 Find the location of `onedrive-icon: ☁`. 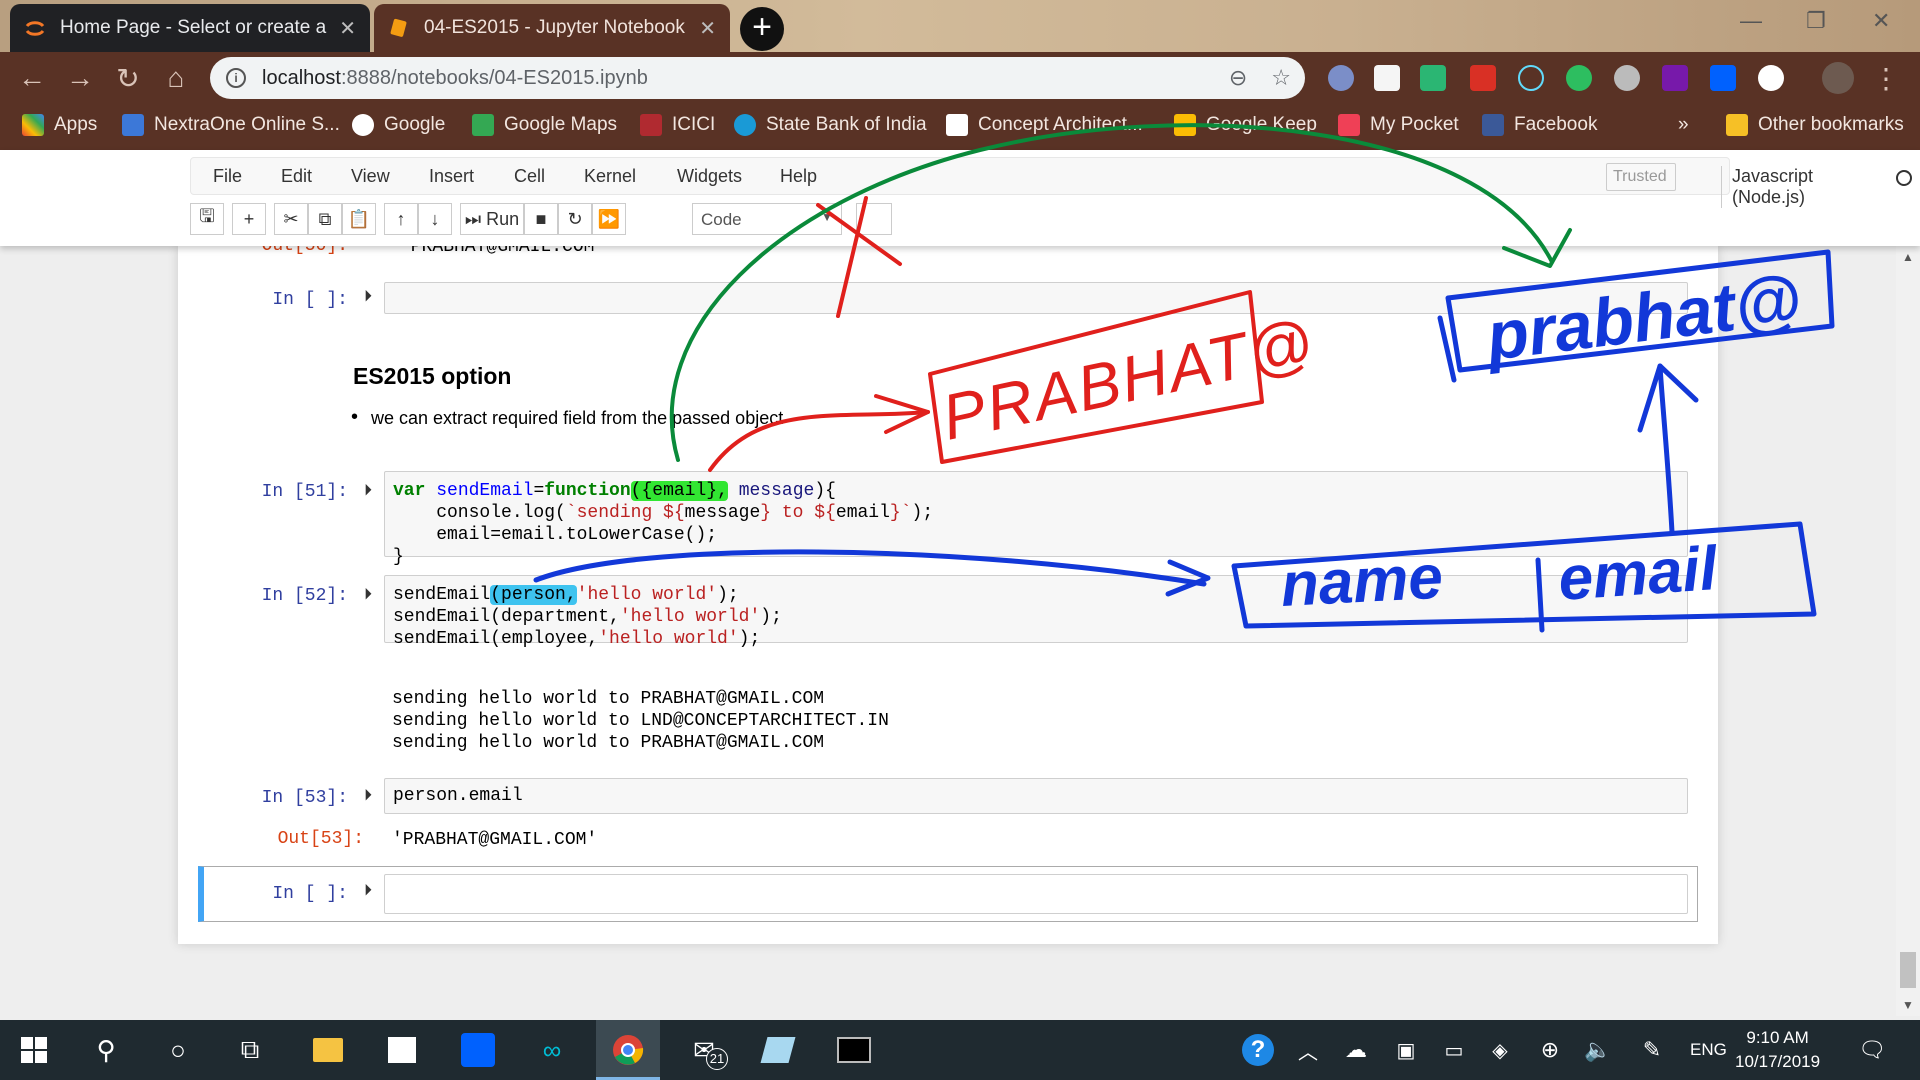

onedrive-icon: ☁ is located at coordinates (1356, 1050).